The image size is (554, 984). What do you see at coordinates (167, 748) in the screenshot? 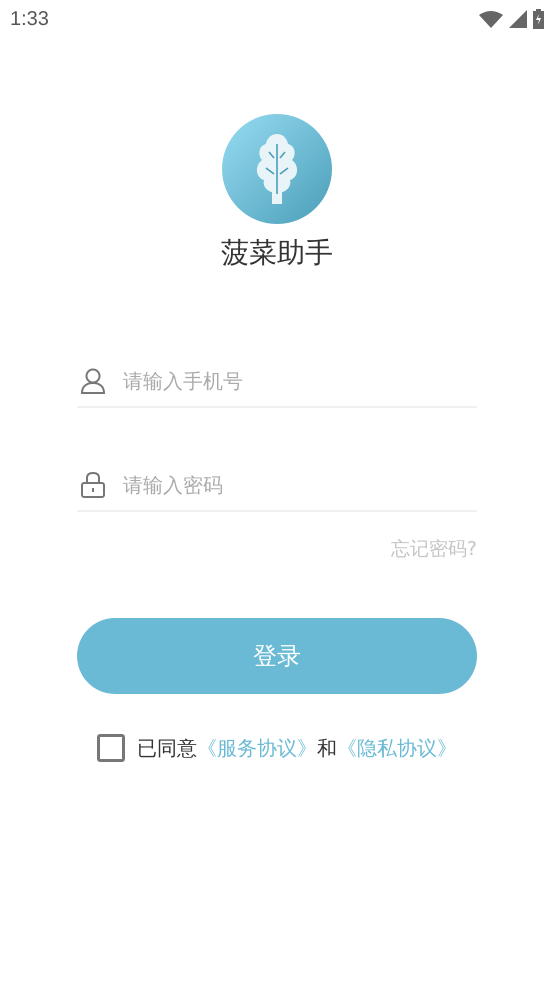
I see `agreement-text: 已同意` at bounding box center [167, 748].